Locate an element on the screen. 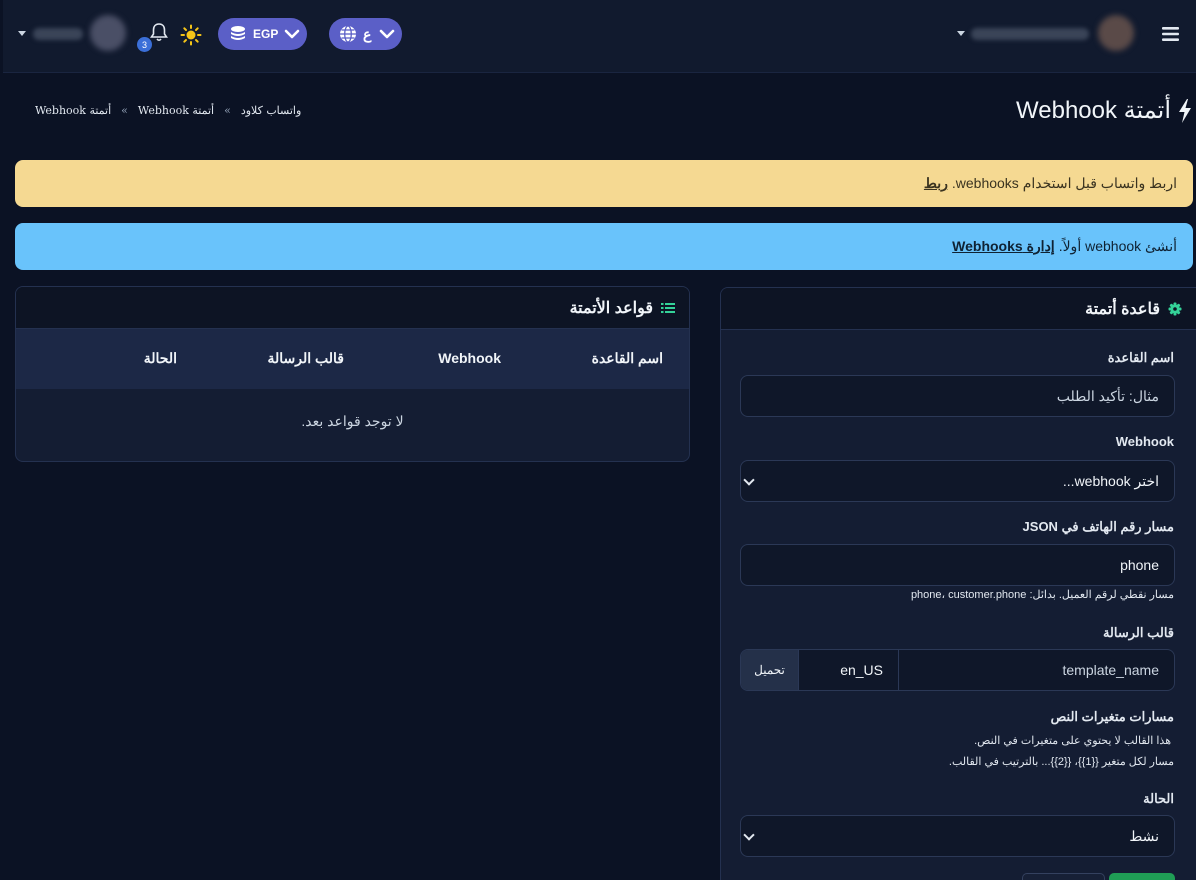 This screenshot has width=1196, height=880. account-menu-toggle is located at coordinates (961, 33).